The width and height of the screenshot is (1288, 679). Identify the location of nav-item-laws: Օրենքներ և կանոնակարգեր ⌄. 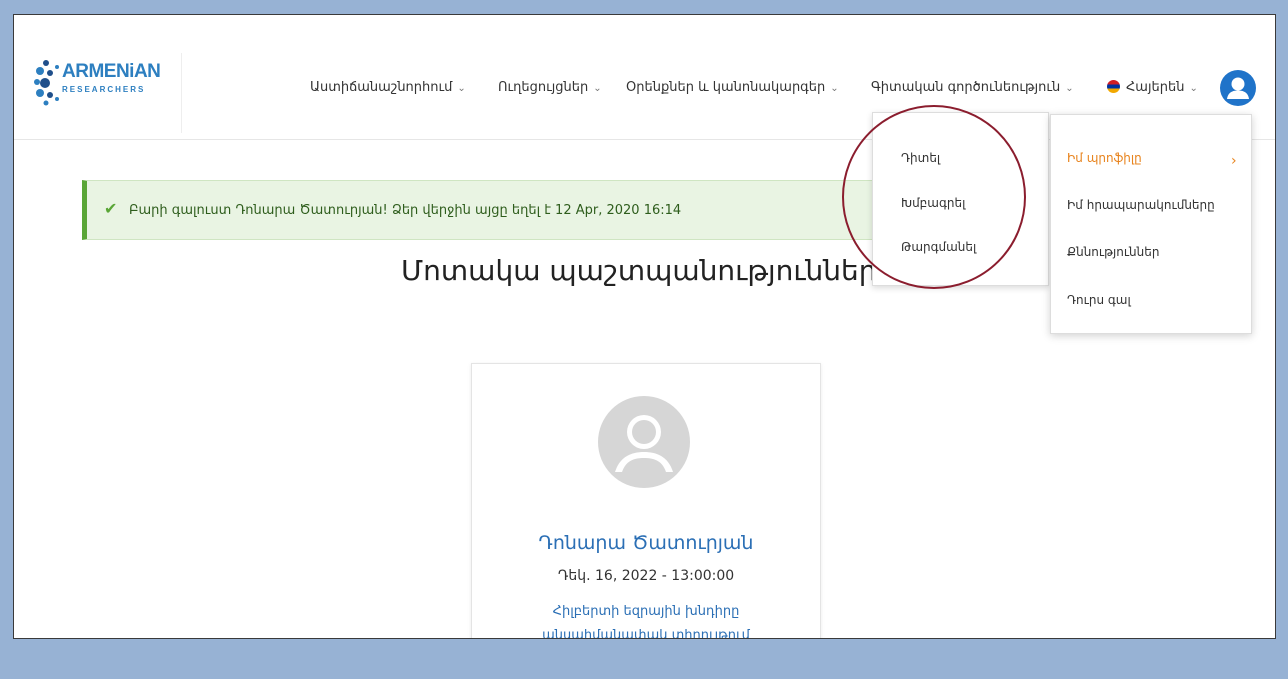
(732, 87).